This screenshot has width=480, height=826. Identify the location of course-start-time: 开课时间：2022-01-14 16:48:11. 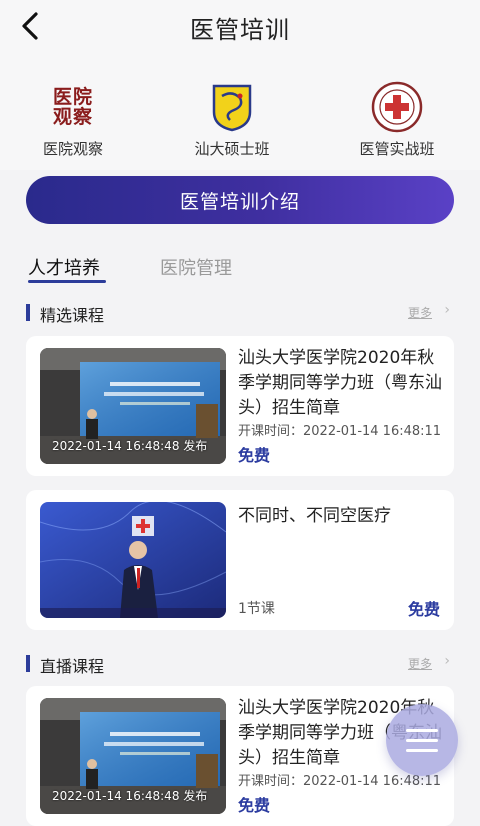
(340, 431).